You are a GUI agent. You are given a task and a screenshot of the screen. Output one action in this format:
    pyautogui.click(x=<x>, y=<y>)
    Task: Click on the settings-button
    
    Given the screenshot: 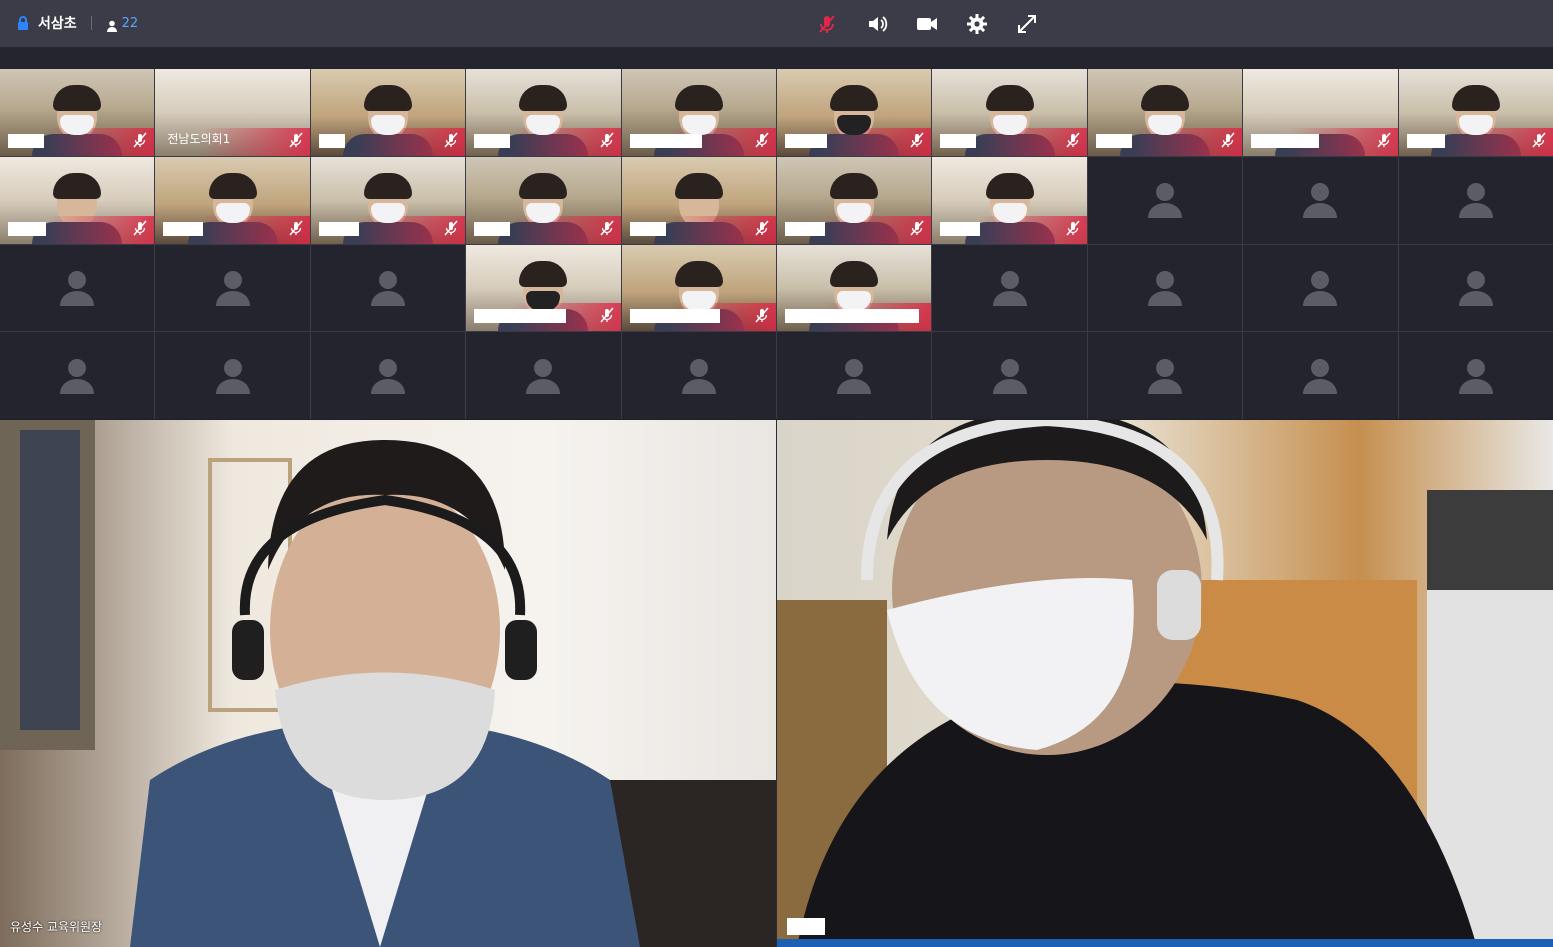 What is the action you would take?
    pyautogui.click(x=977, y=24)
    